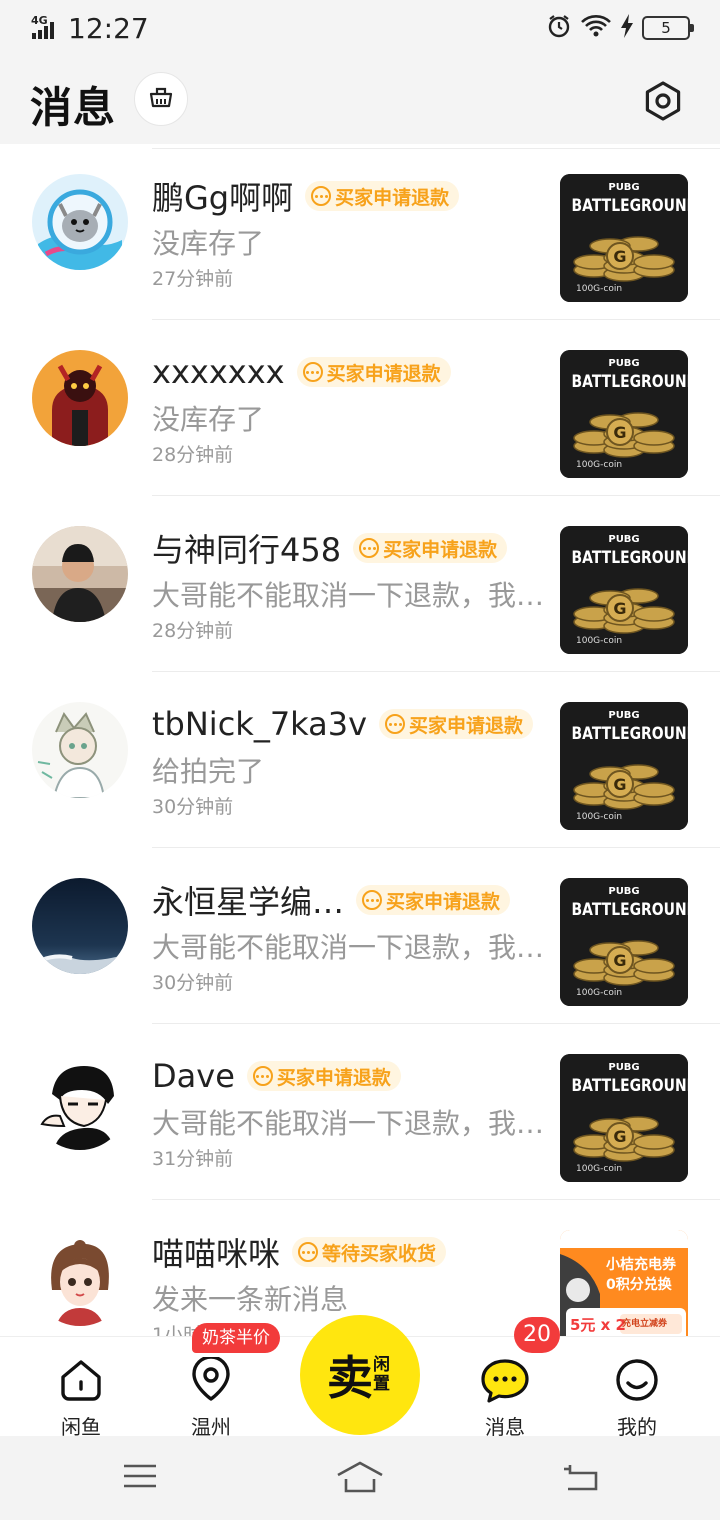 The height and width of the screenshot is (1520, 720). I want to click on tab-me: 我的, so click(637, 1398).